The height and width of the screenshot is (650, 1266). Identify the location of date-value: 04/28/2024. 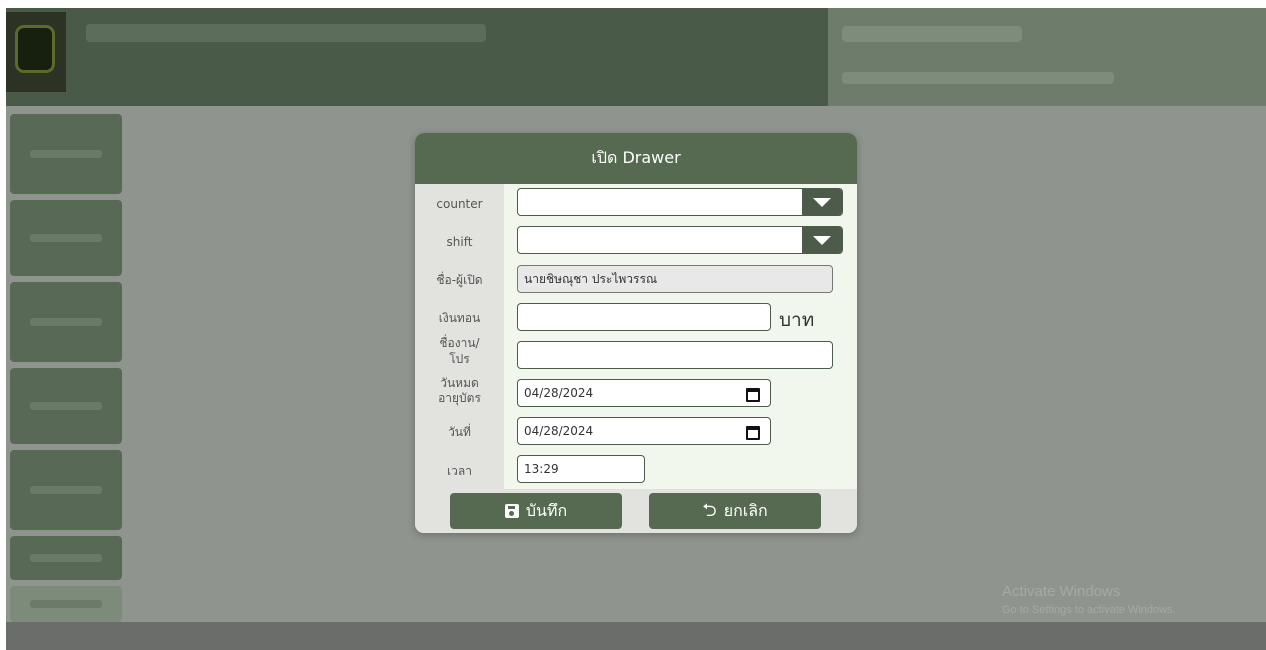
(559, 431).